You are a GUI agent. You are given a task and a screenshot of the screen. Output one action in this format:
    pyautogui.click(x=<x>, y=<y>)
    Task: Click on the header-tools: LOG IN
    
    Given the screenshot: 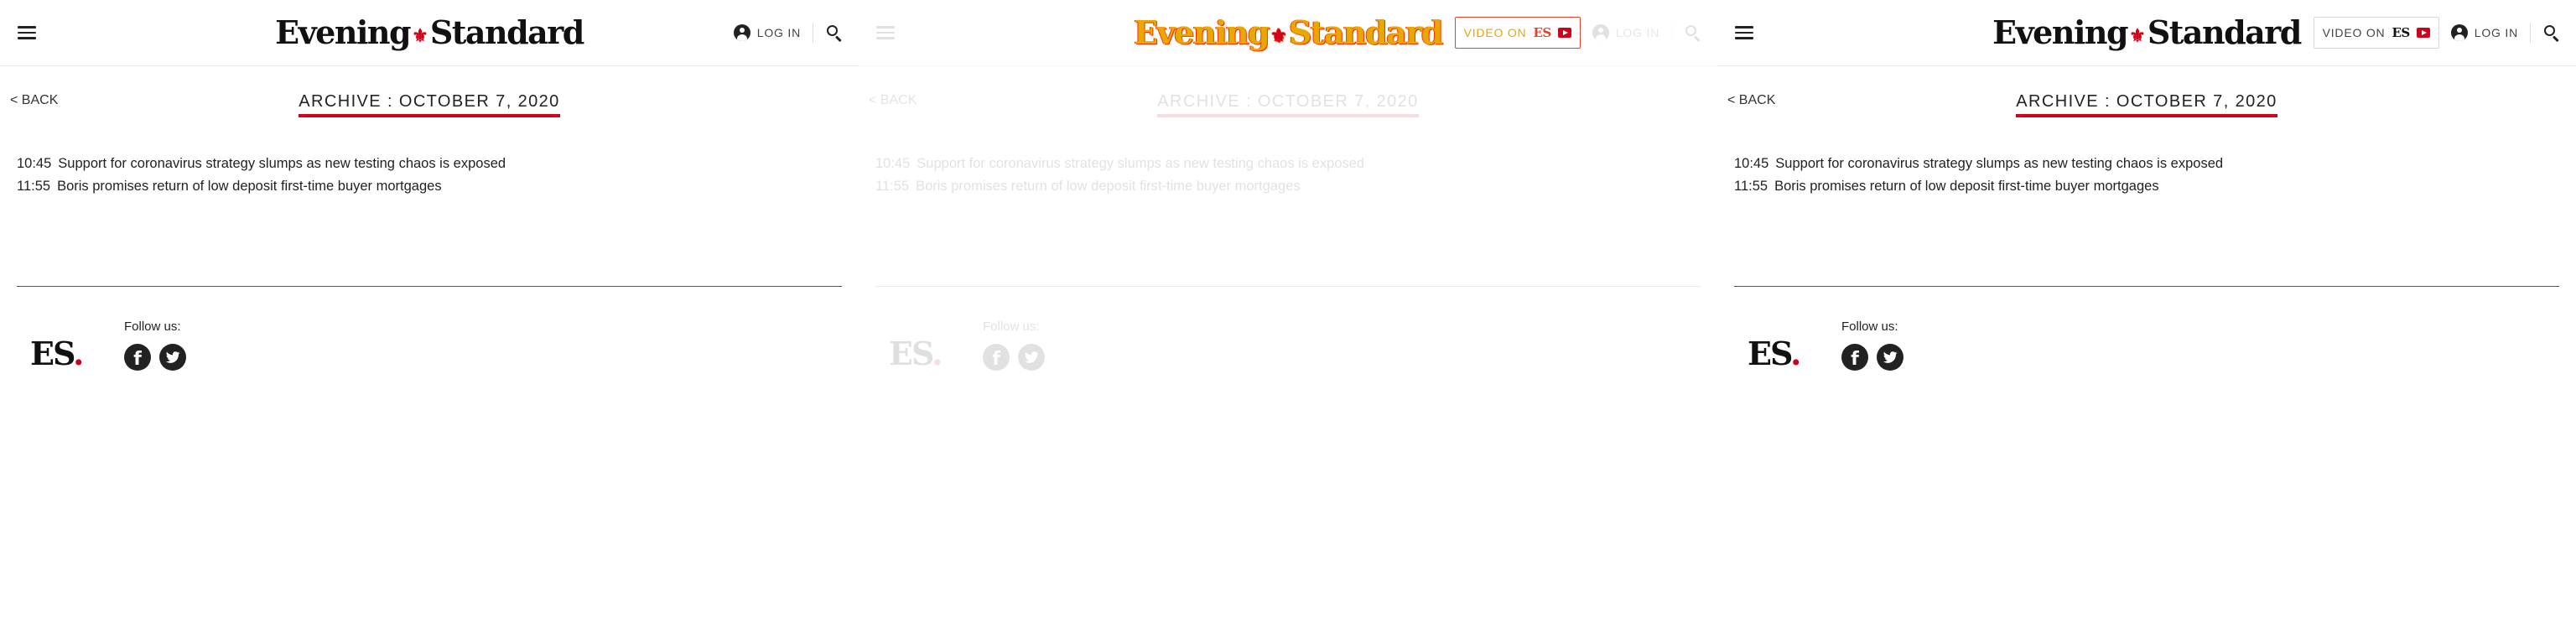 What is the action you would take?
    pyautogui.click(x=788, y=33)
    